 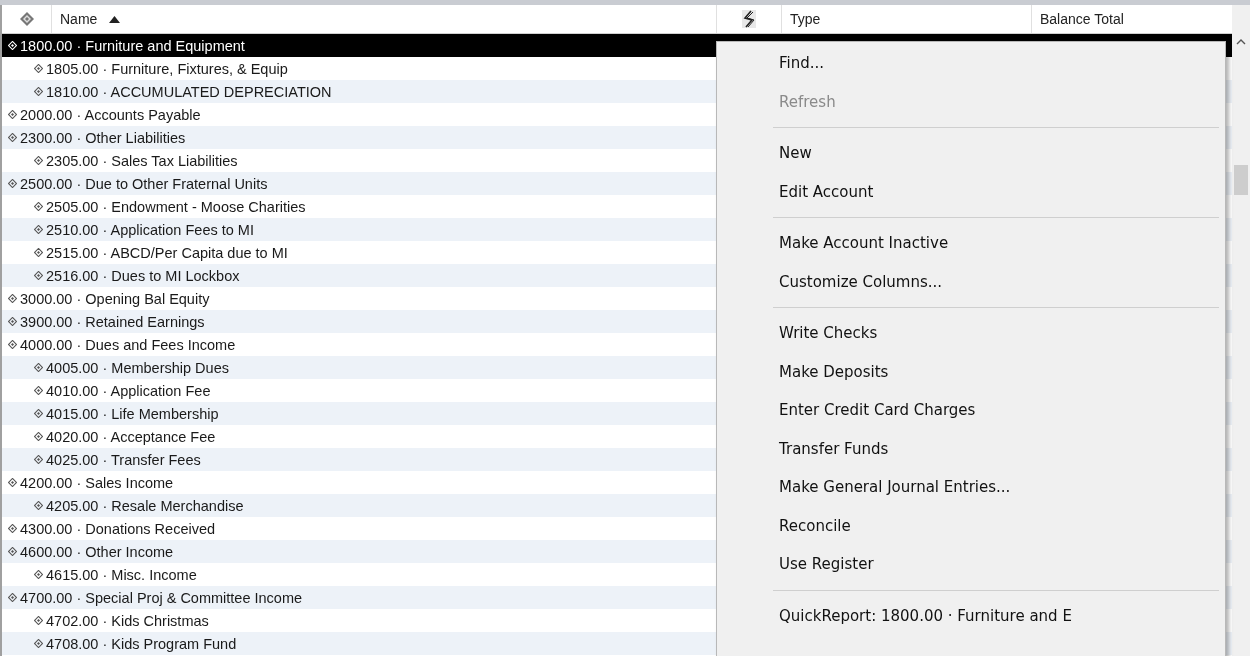 I want to click on account-name: 4615.00 · Misc. Income, so click(x=121, y=574).